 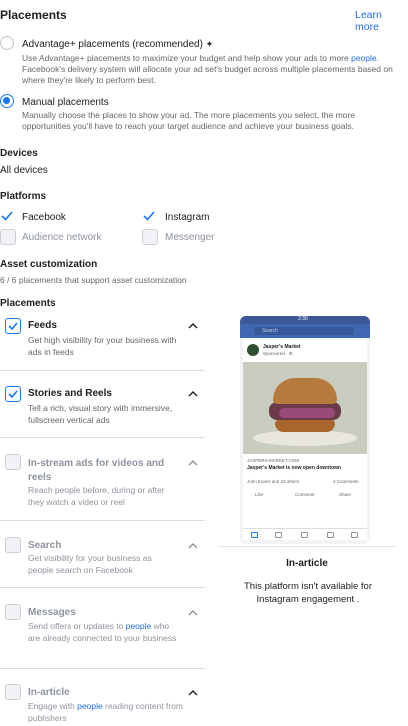 I want to click on platform-audience-network-label: Audience network, so click(x=62, y=237).